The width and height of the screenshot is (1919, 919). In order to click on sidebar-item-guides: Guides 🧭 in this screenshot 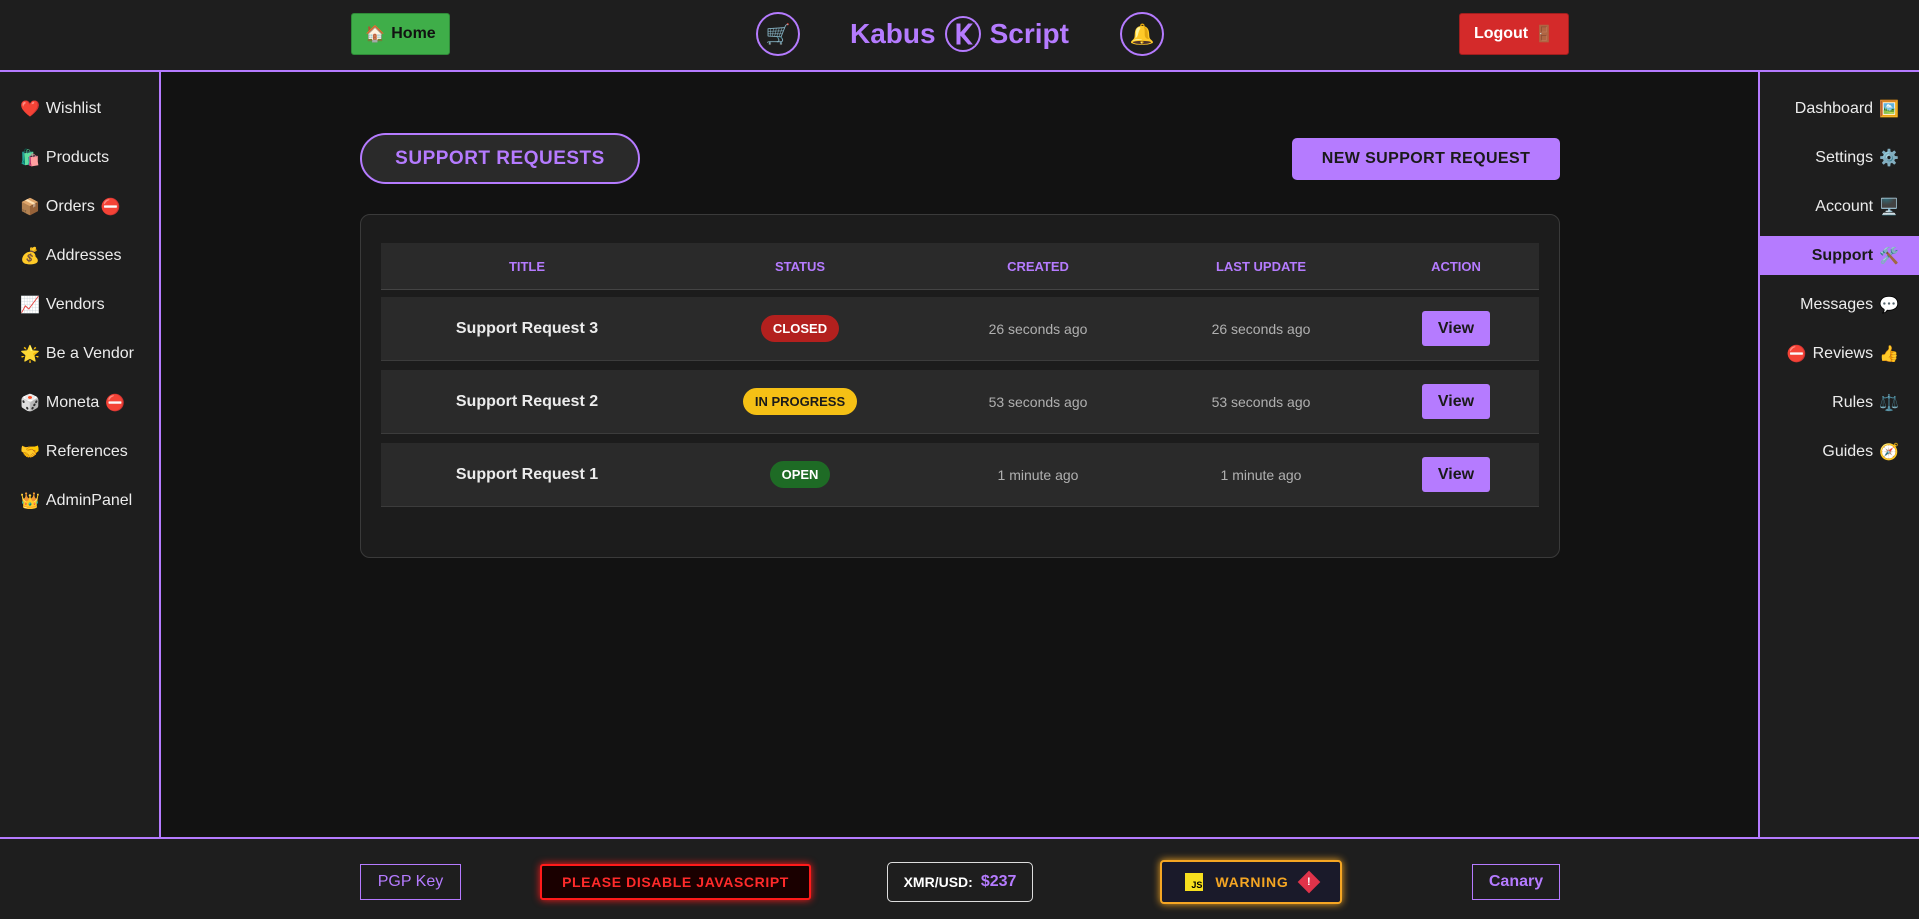, I will do `click(1839, 451)`.